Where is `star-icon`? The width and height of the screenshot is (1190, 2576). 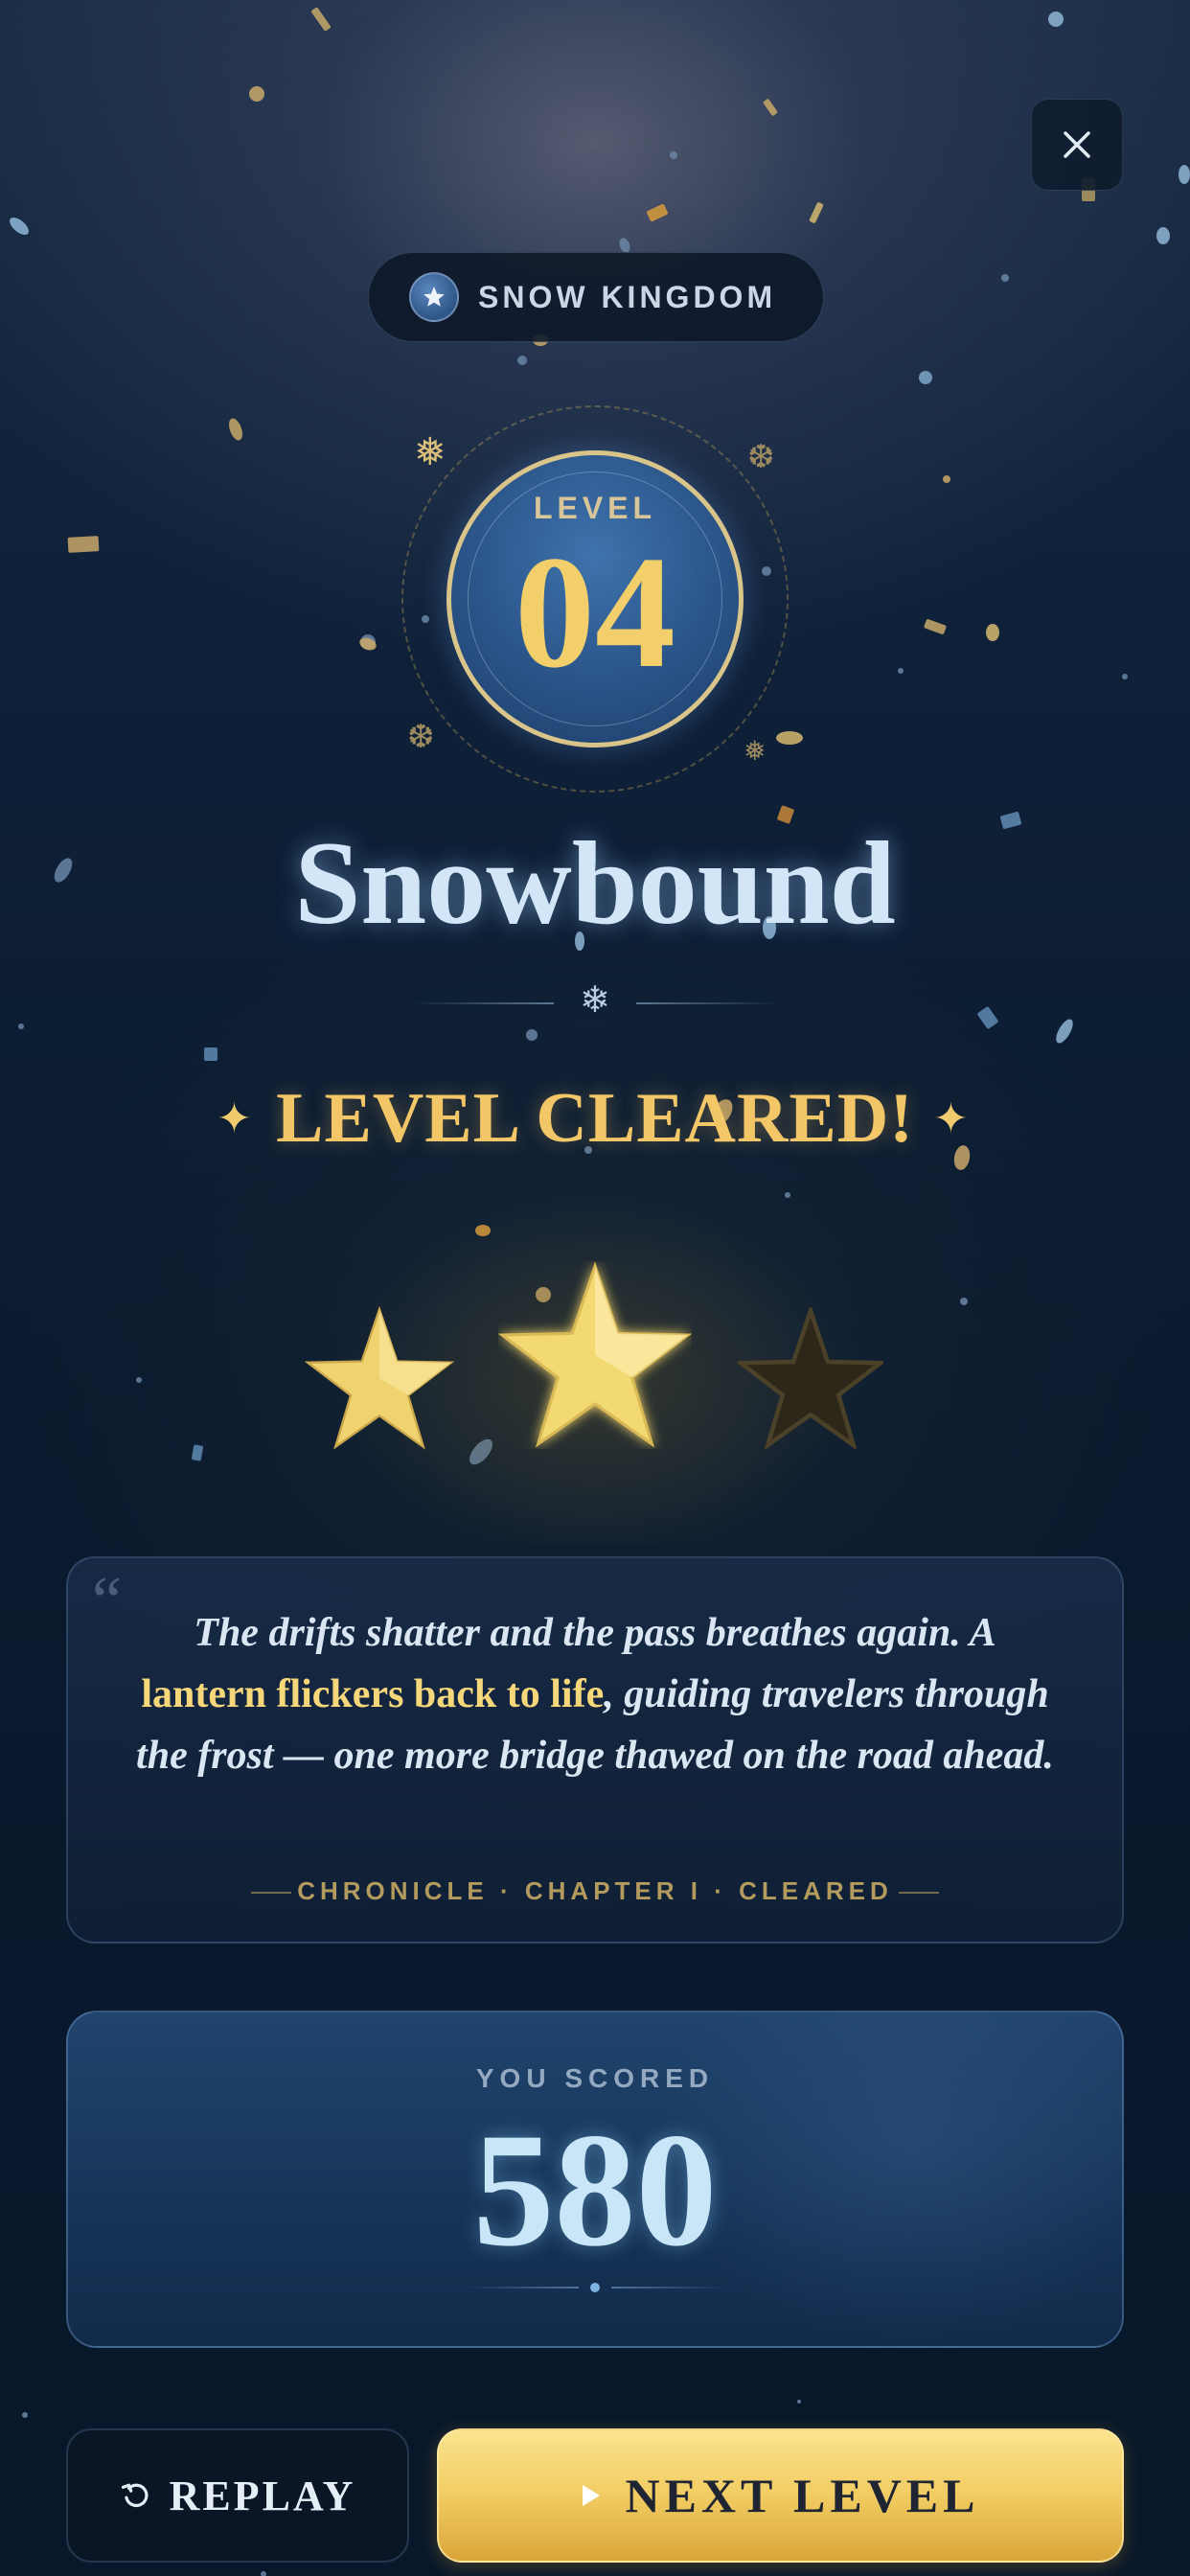
star-icon is located at coordinates (434, 297).